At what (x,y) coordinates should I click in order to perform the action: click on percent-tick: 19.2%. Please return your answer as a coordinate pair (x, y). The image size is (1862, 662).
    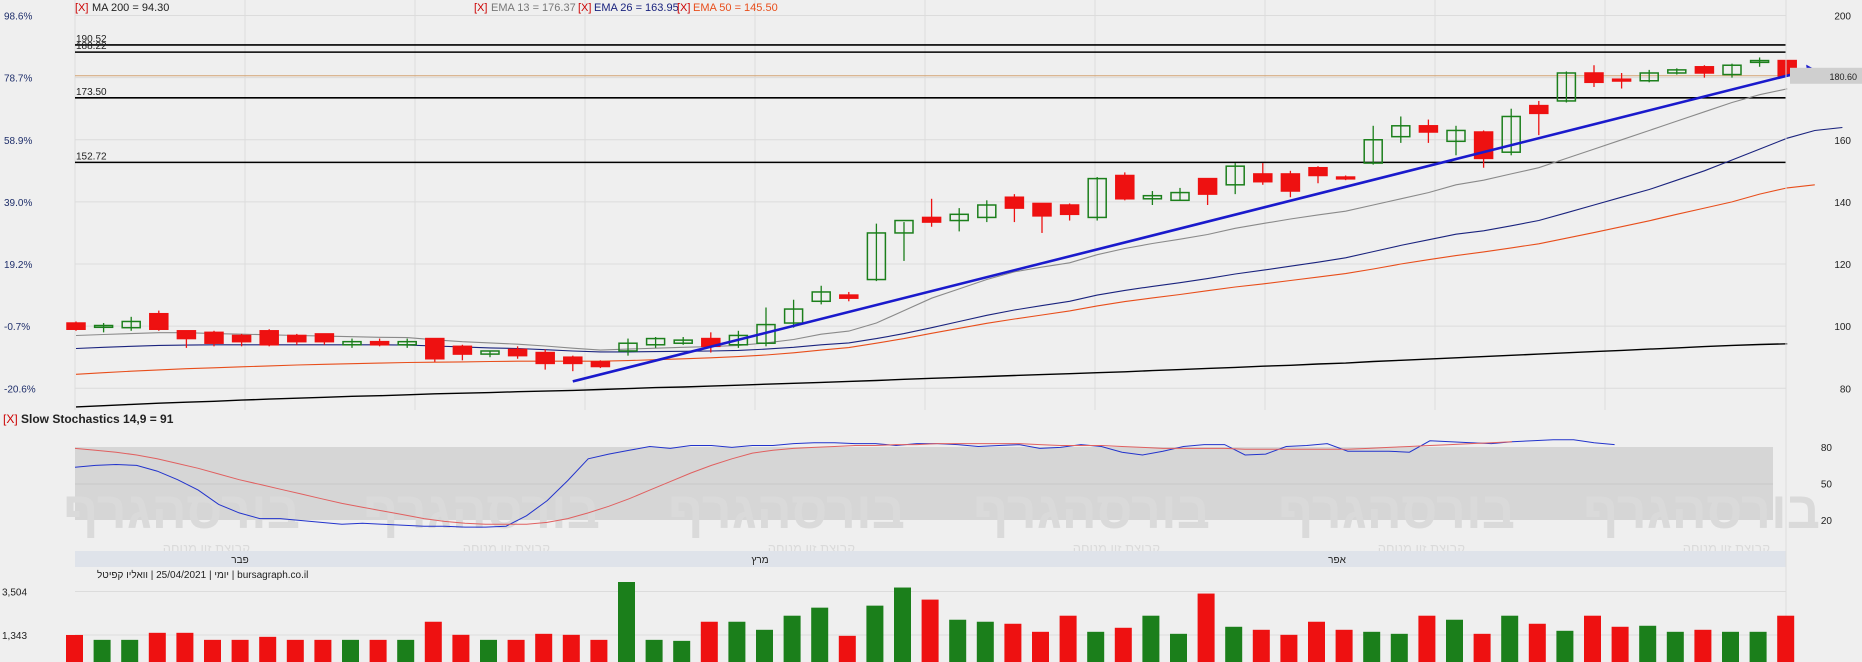
    Looking at the image, I should click on (18, 265).